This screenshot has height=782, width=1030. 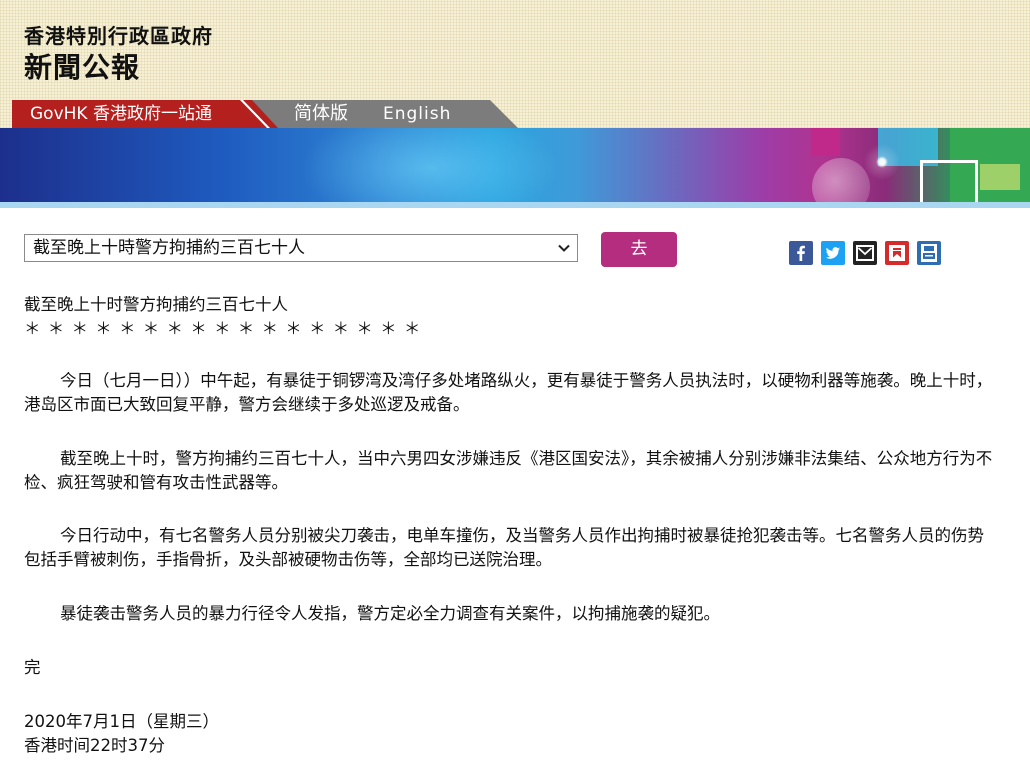 I want to click on end-mark: 完, so click(x=32, y=667).